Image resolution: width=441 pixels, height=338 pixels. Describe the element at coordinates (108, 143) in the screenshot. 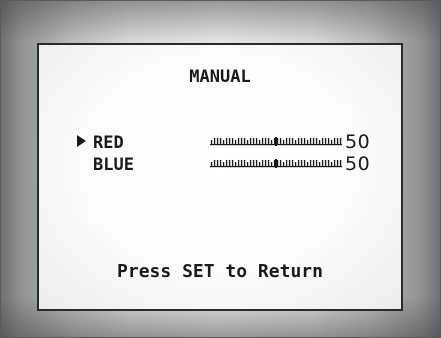

I see `menu-item-red-label: RED` at that location.